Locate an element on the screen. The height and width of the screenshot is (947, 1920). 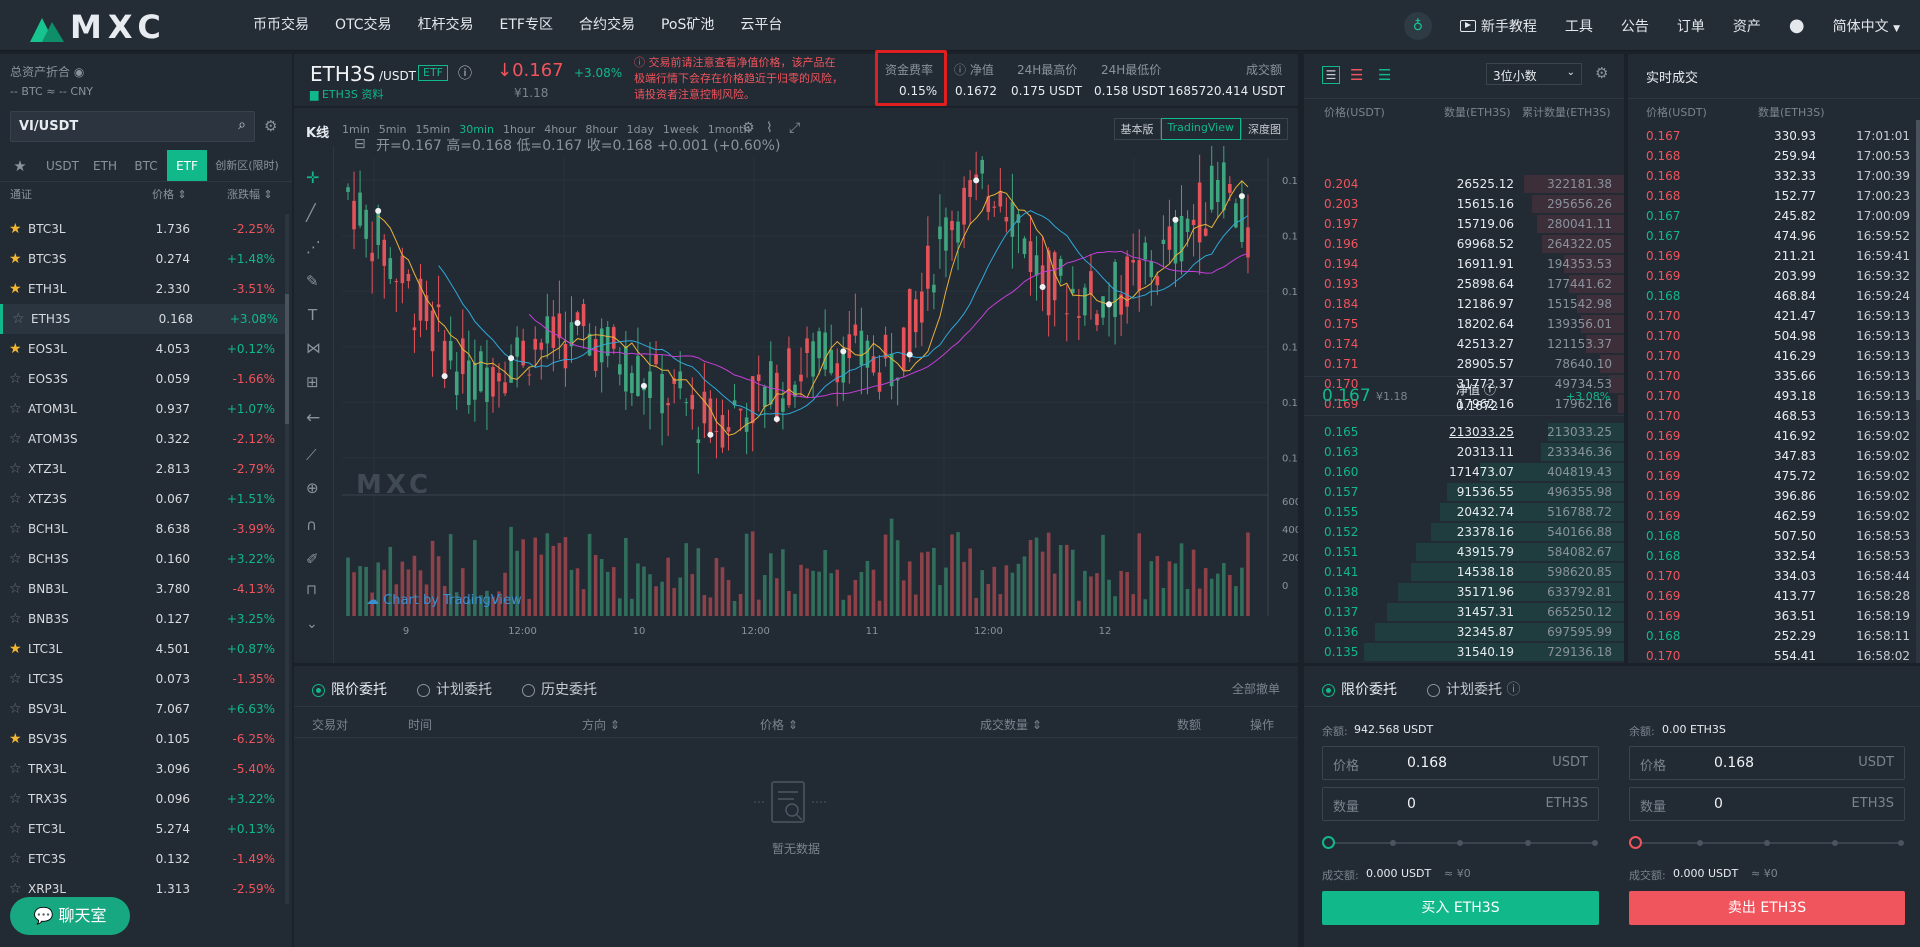
menu-pos: PoS矿池 is located at coordinates (687, 25).